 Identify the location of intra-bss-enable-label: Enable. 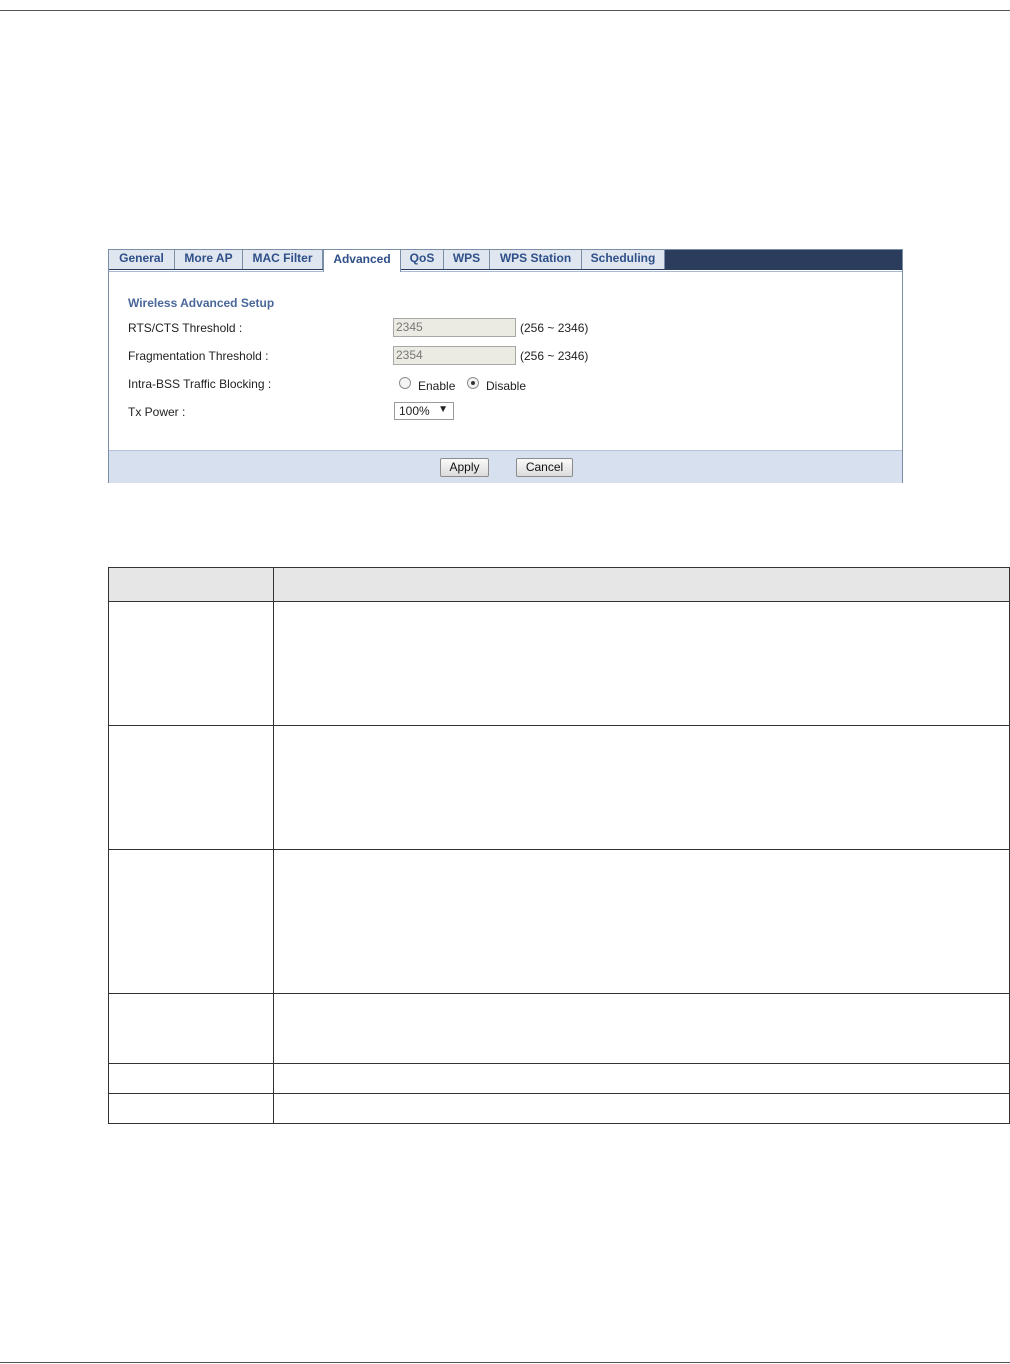
(437, 386).